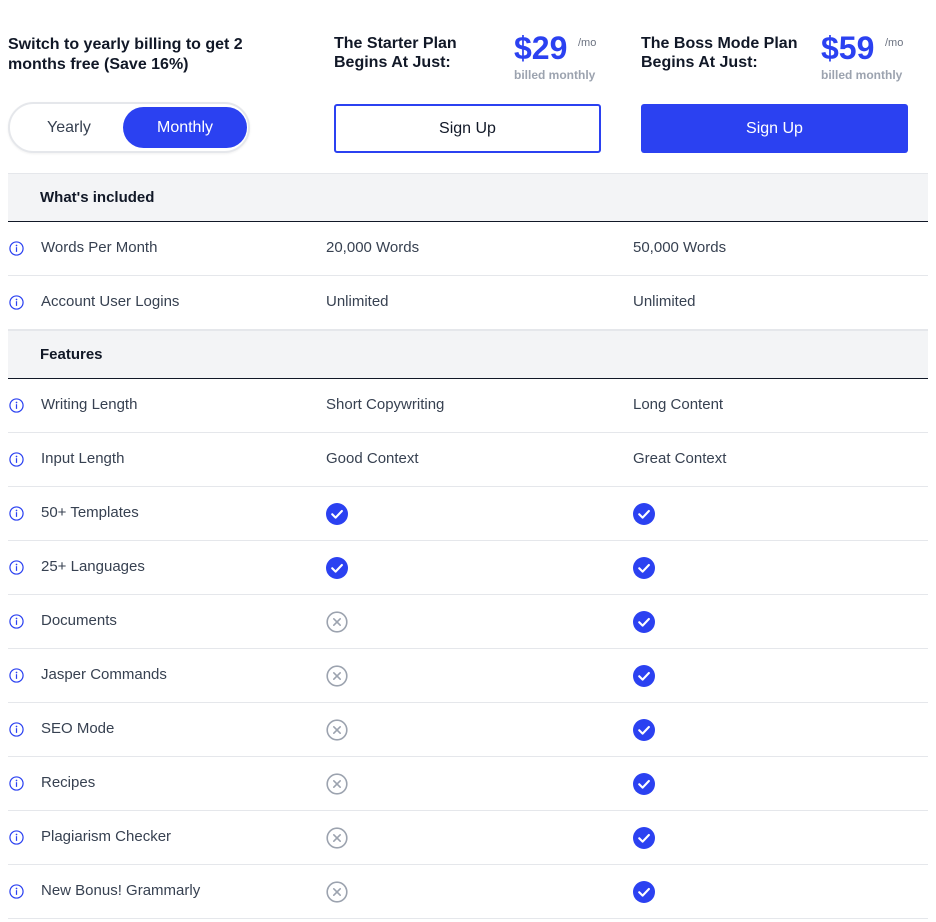  I want to click on table-row: Account User Logins Unlimited Unlimited, so click(468, 303).